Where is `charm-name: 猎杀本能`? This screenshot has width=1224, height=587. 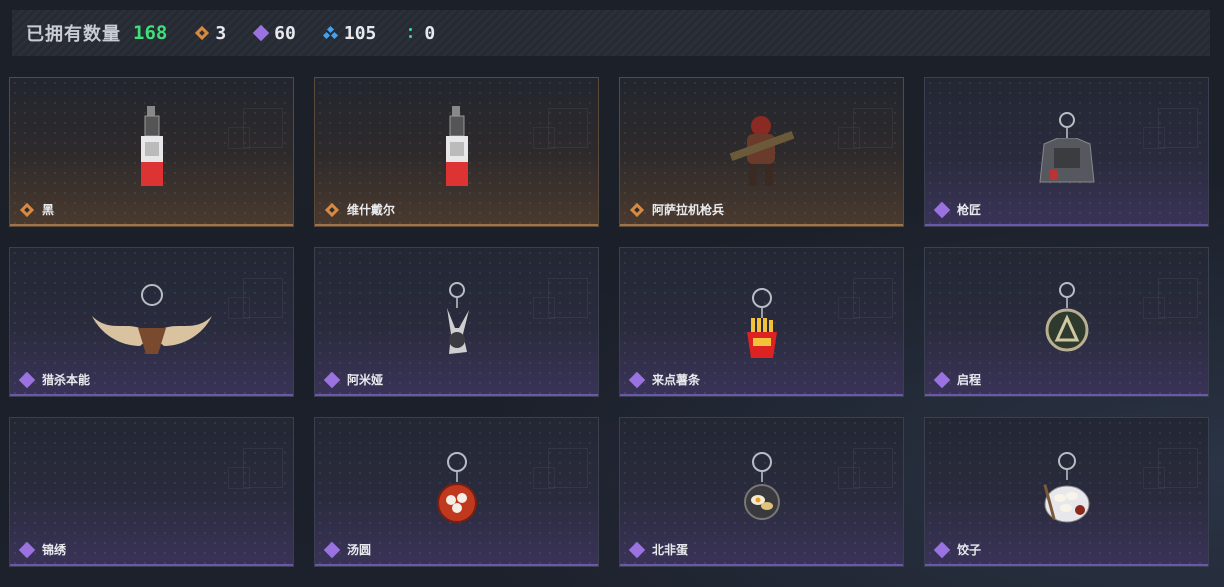 charm-name: 猎杀本能 is located at coordinates (66, 380).